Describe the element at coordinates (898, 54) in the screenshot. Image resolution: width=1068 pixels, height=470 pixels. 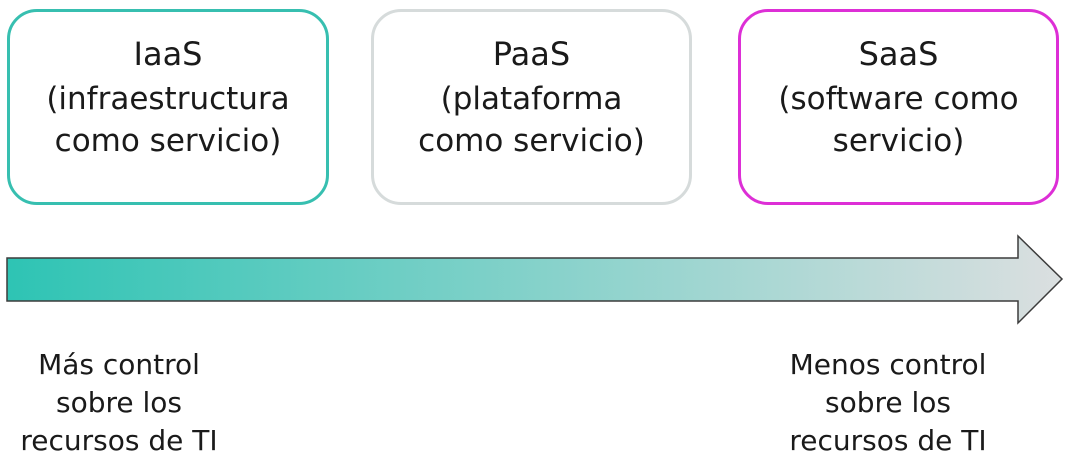
I see `saas-title: SaaS` at that location.